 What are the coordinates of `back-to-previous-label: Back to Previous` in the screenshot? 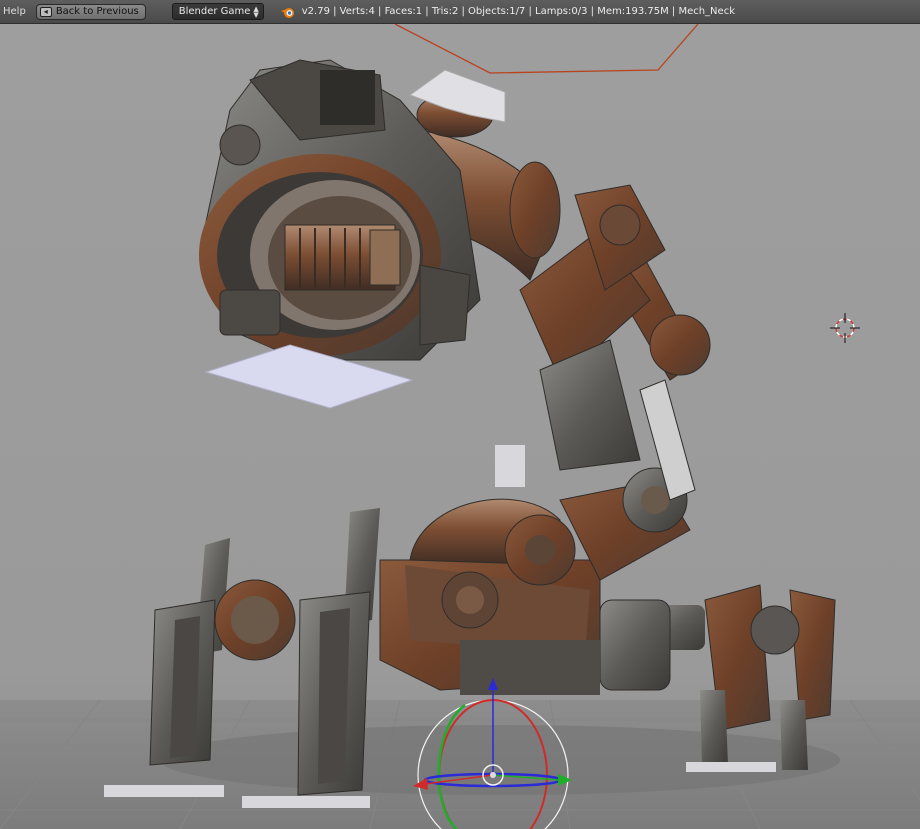 It's located at (97, 11).